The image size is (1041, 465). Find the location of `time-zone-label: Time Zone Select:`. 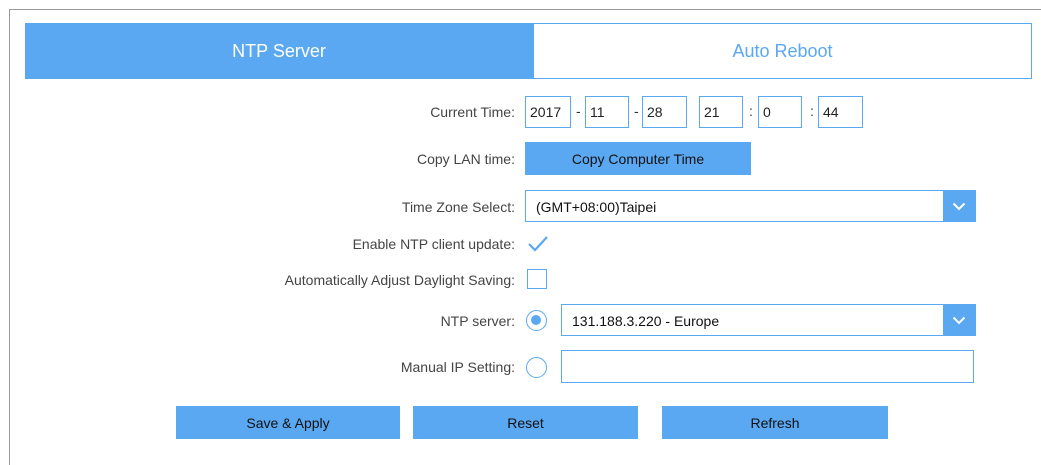

time-zone-label: Time Zone Select: is located at coordinates (458, 207).